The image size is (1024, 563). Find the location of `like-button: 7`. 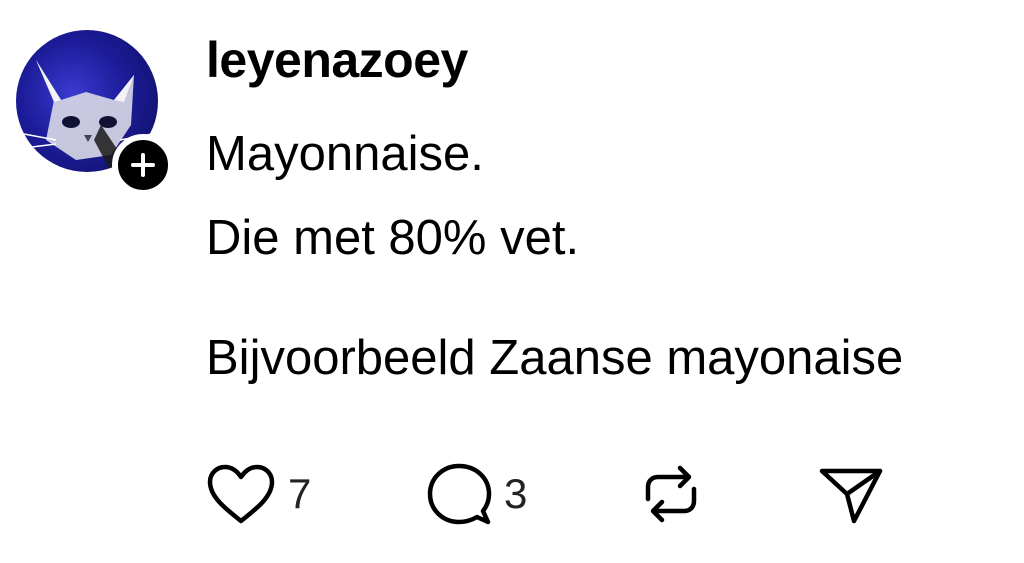

like-button: 7 is located at coordinates (258, 494).